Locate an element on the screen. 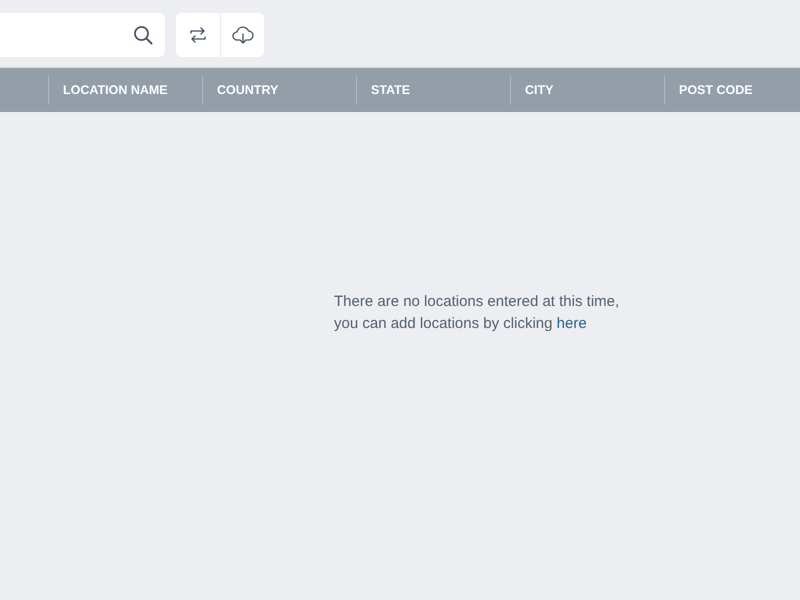 The image size is (800, 600). search-field is located at coordinates (82, 35).